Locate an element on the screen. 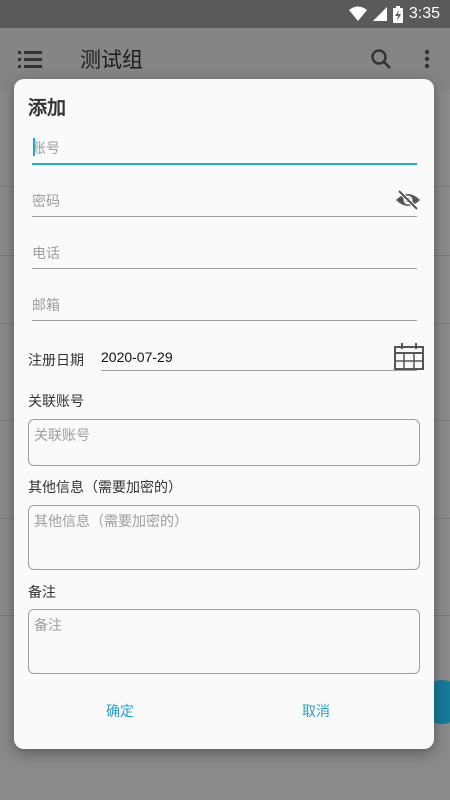  account-field is located at coordinates (224, 150).